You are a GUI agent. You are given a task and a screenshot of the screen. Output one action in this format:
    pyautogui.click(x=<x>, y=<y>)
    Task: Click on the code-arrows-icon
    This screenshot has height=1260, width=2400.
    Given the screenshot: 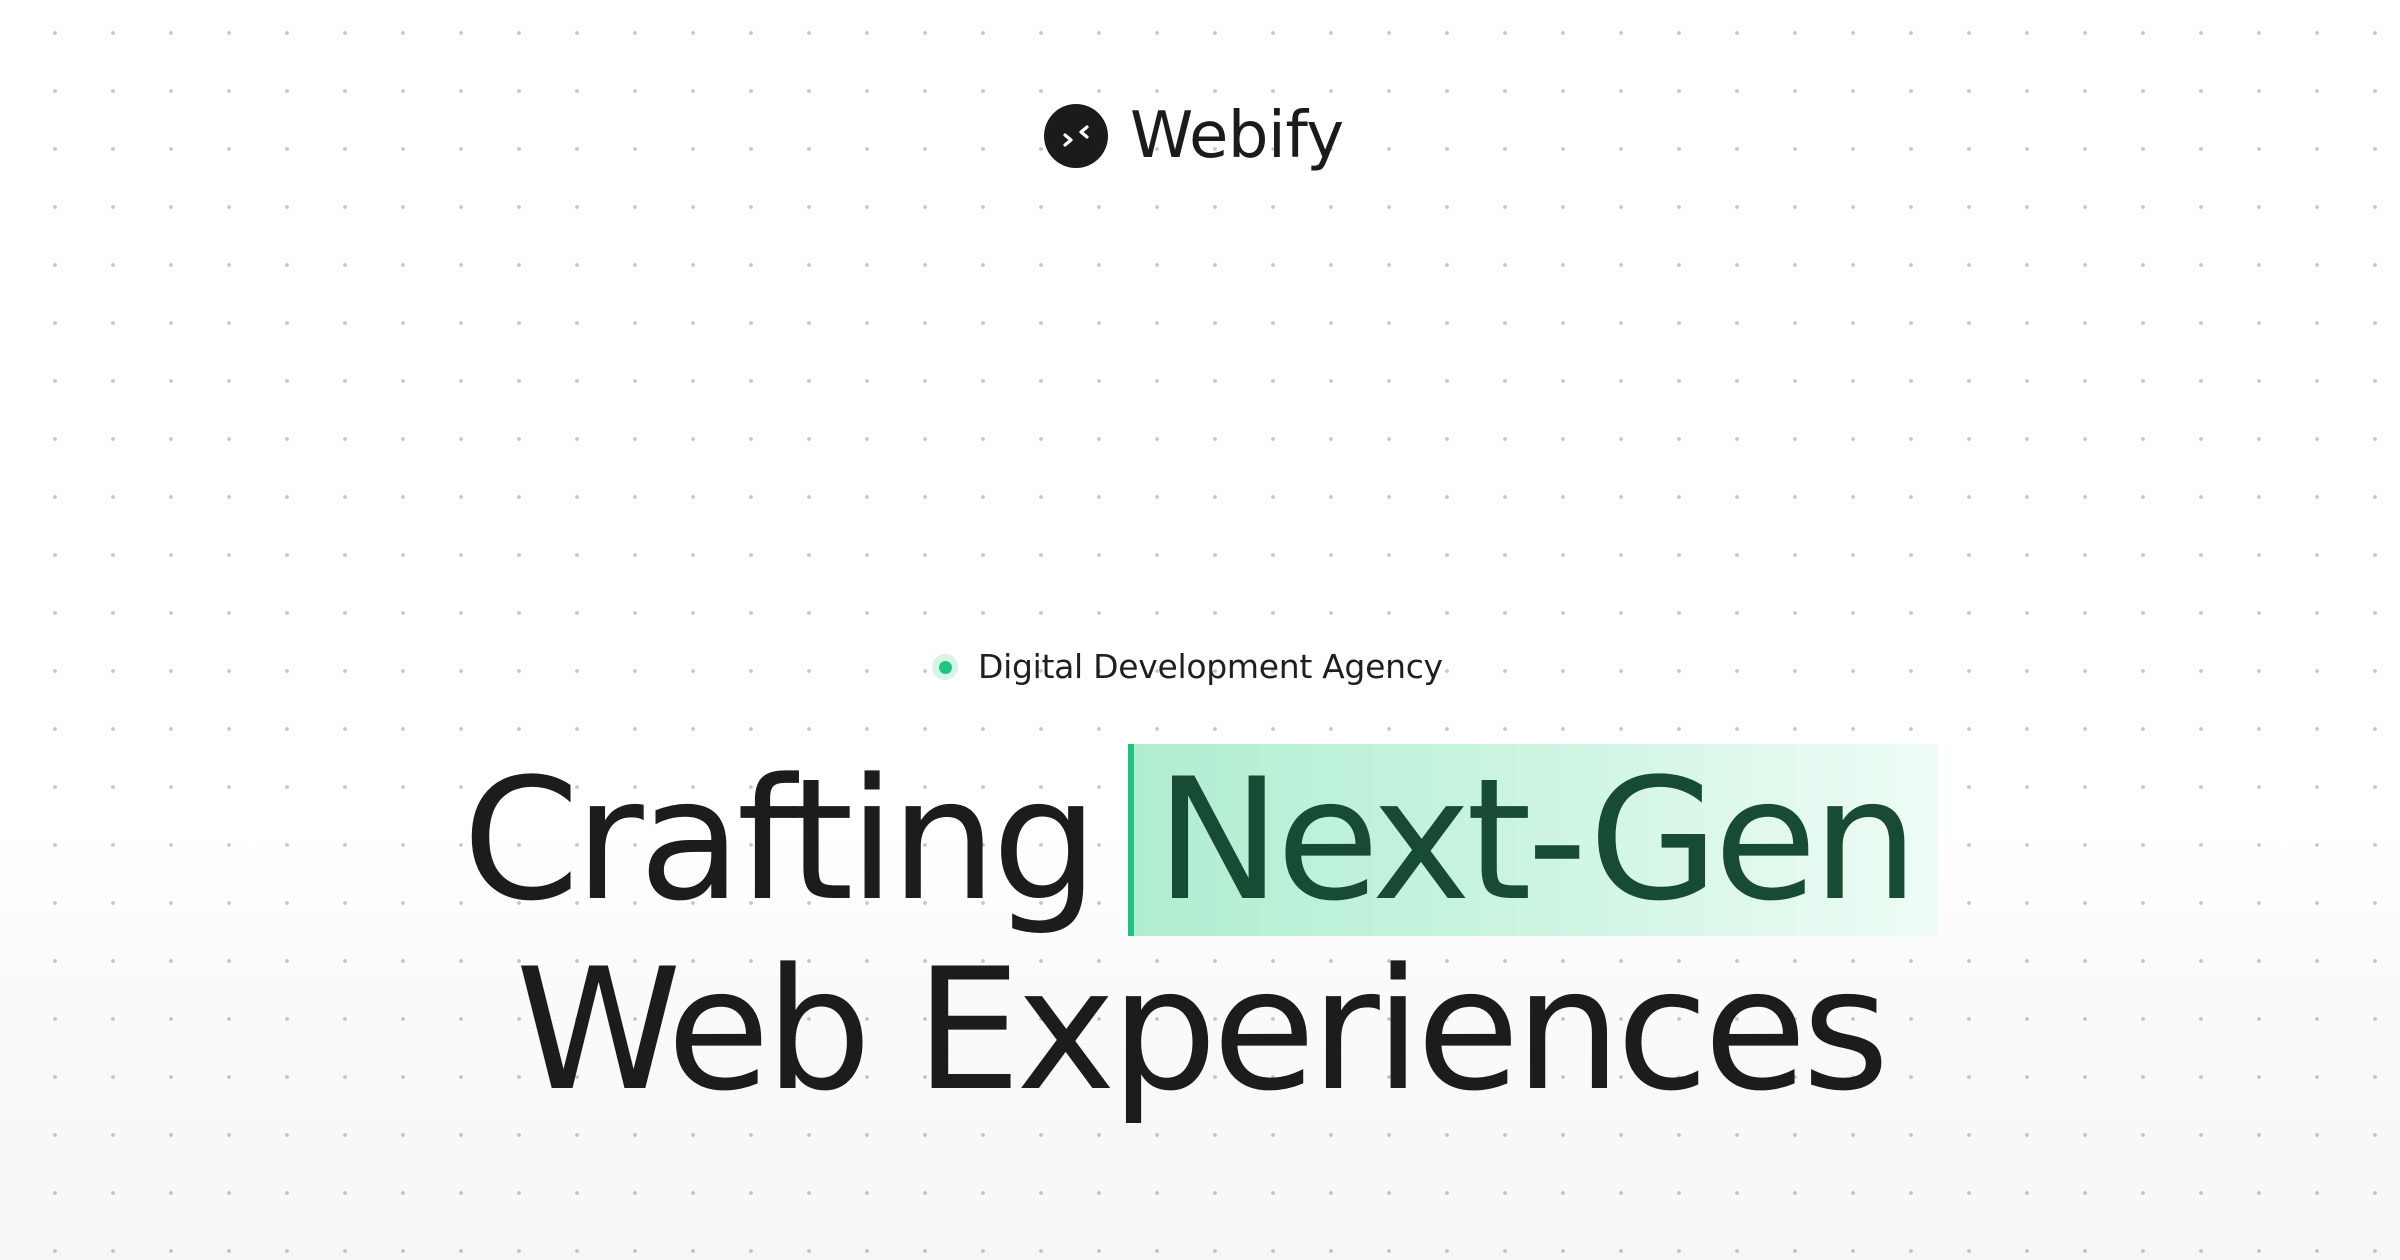 What is the action you would take?
    pyautogui.click(x=1076, y=136)
    